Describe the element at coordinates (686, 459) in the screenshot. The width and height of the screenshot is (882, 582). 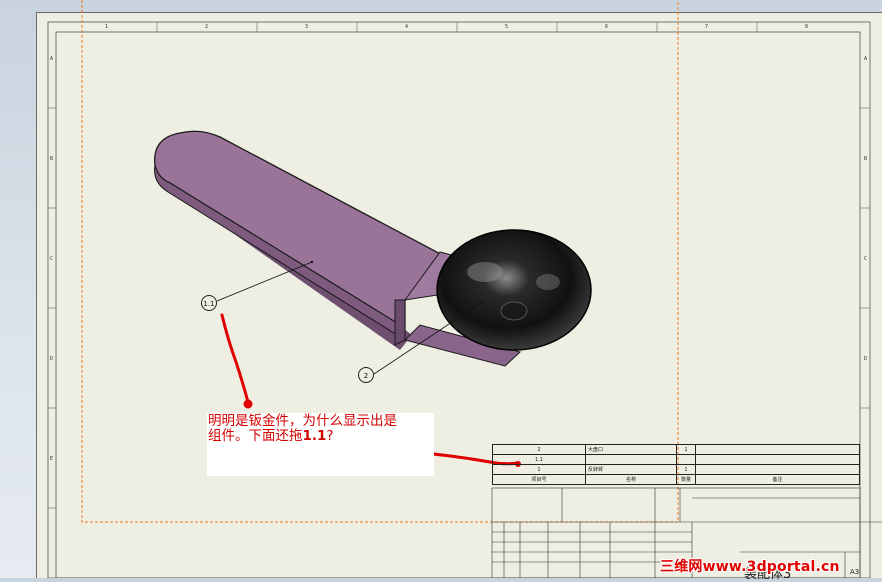
I see `bom-cell-qty` at that location.